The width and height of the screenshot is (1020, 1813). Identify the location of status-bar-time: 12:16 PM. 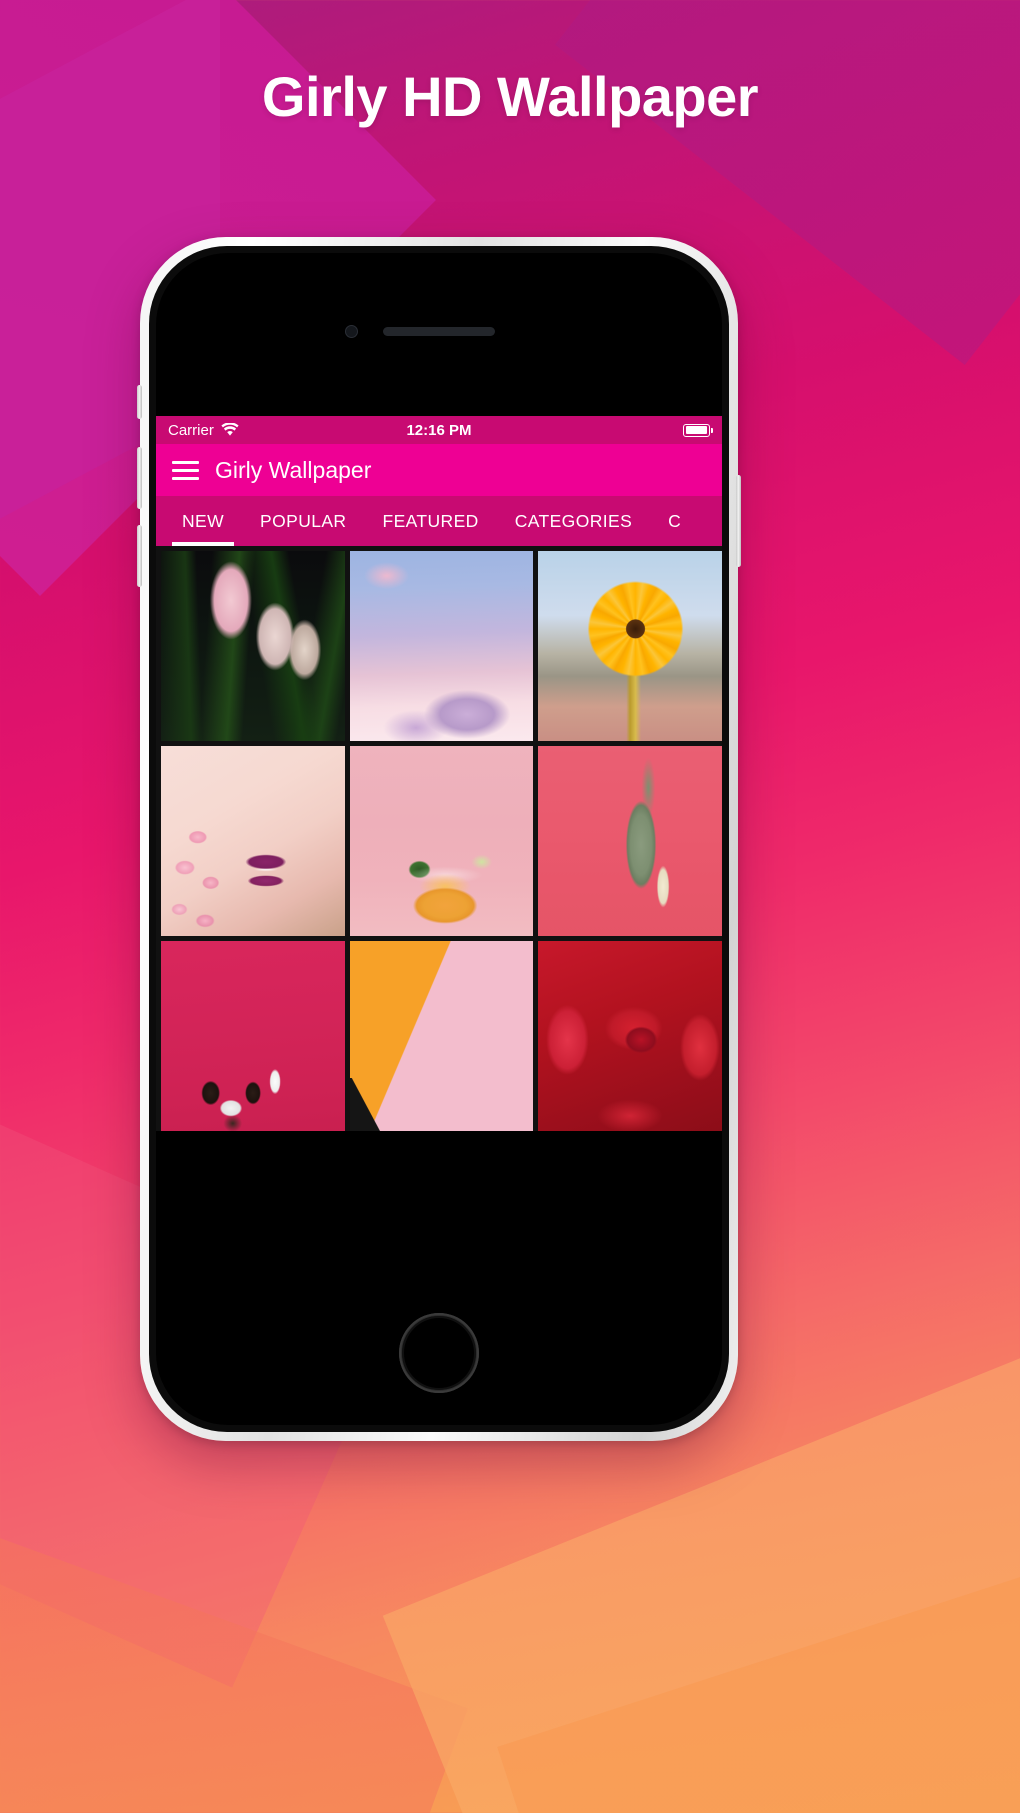
(439, 430).